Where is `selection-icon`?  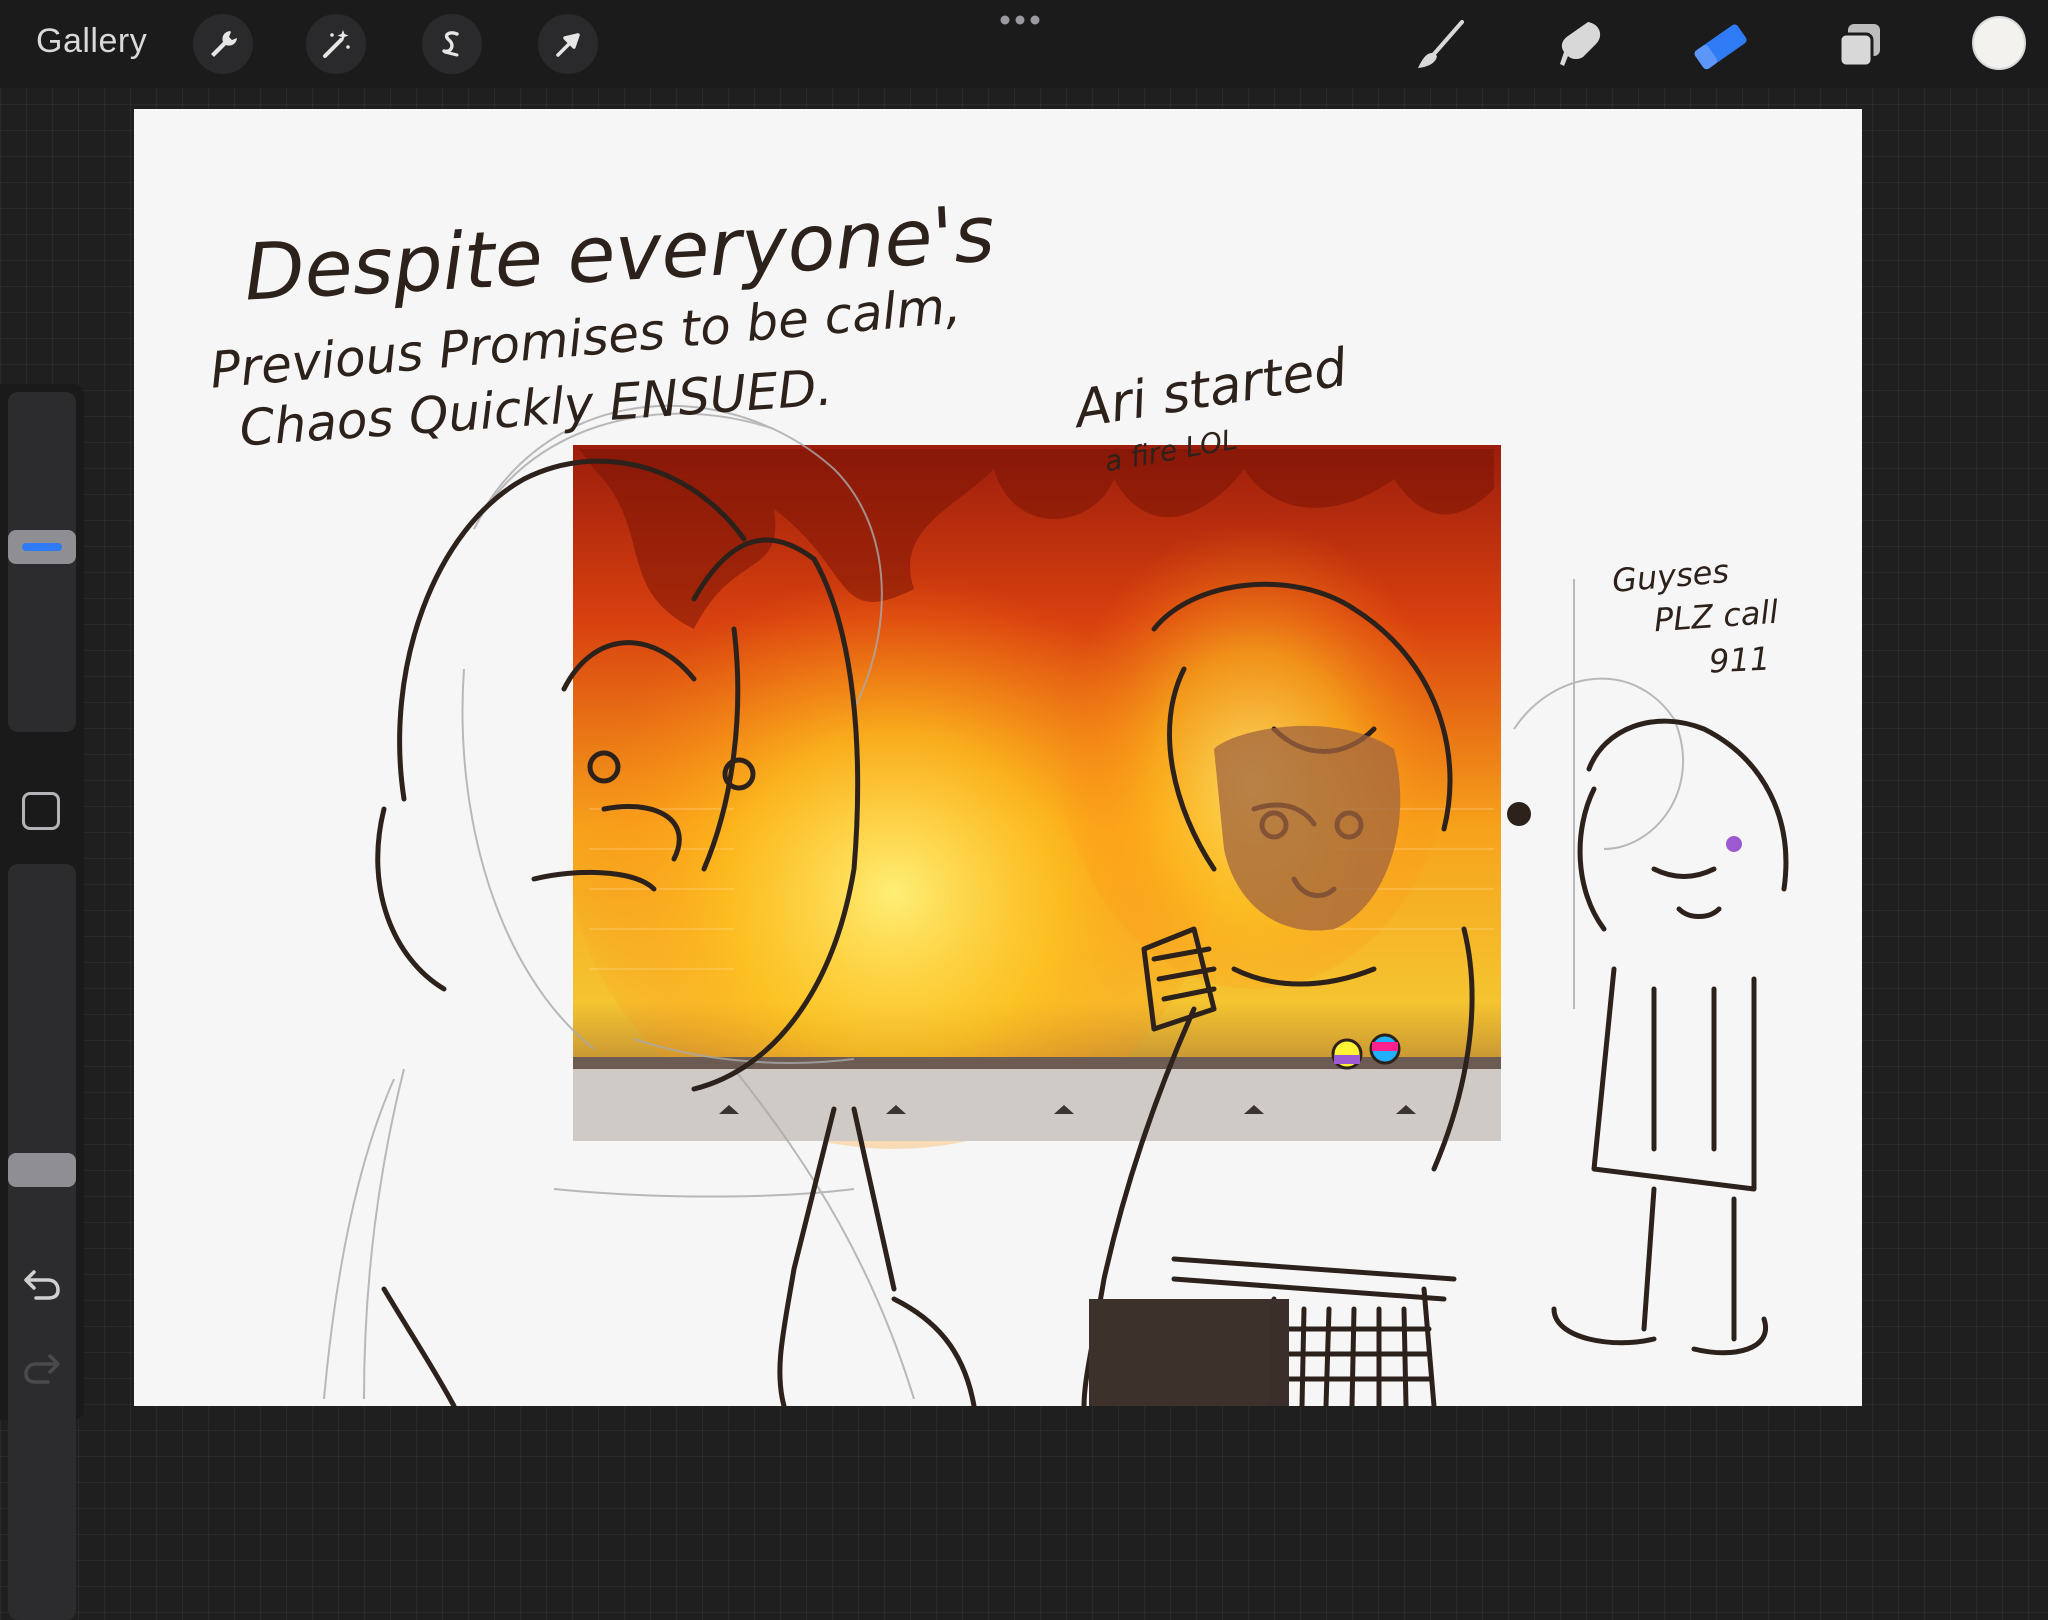
selection-icon is located at coordinates (450, 44).